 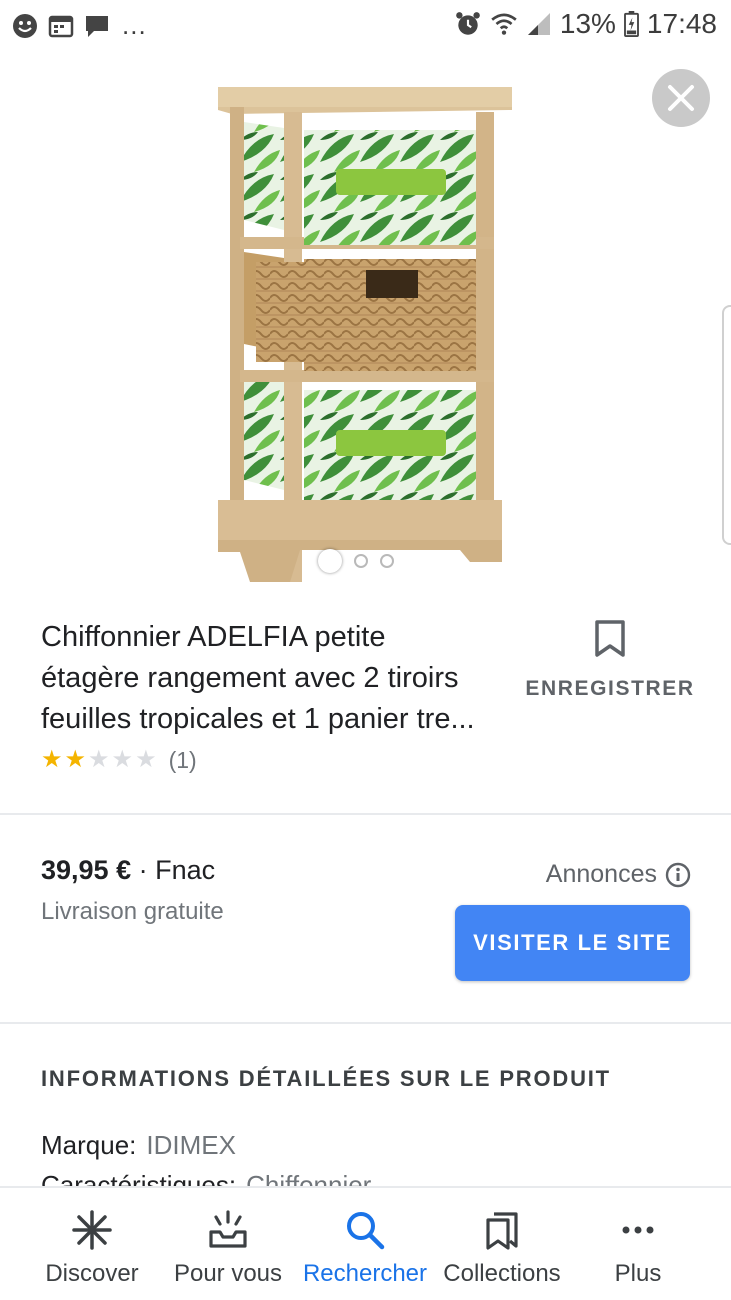 I want to click on shipping-info: Livraison gratuite, so click(x=132, y=911).